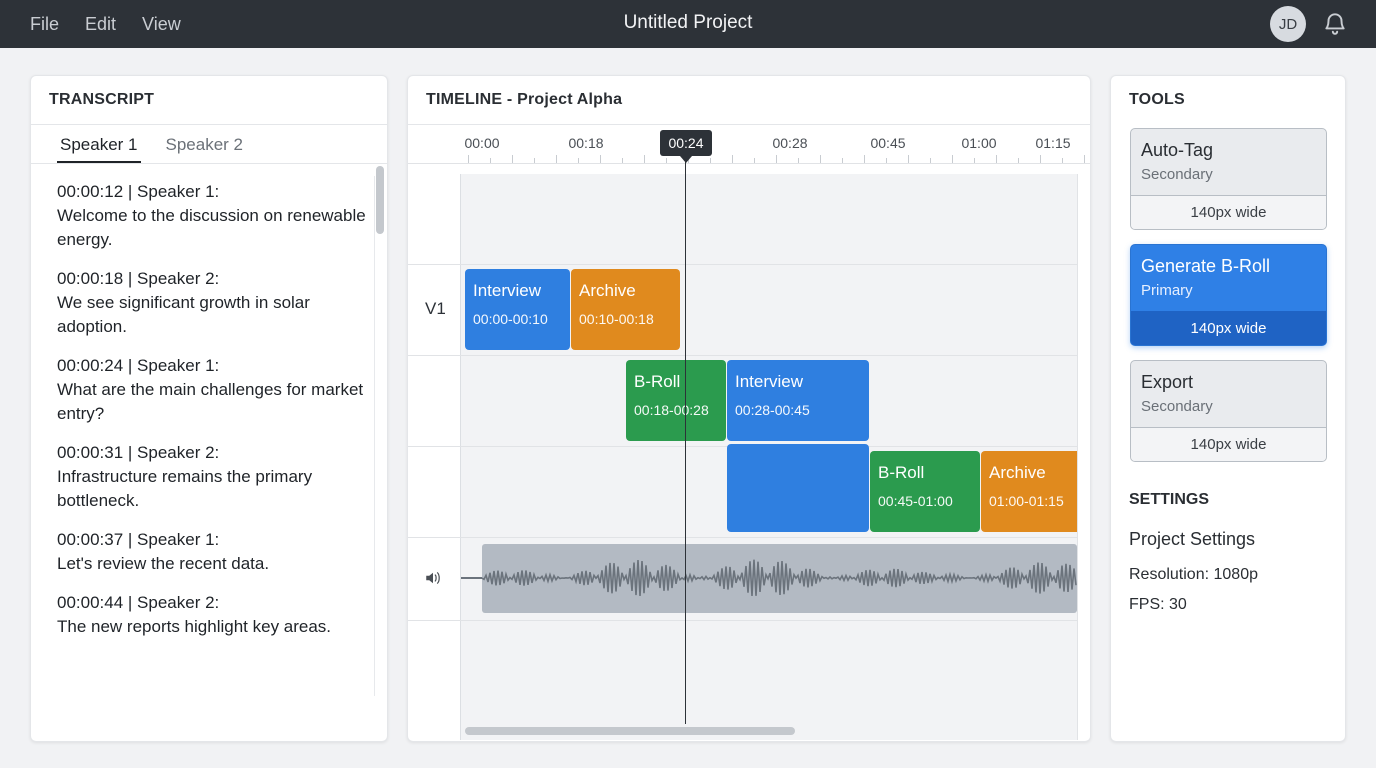 This screenshot has width=1376, height=768. I want to click on clip-b-roll: B-Roll 00:45-01:00, so click(925, 491).